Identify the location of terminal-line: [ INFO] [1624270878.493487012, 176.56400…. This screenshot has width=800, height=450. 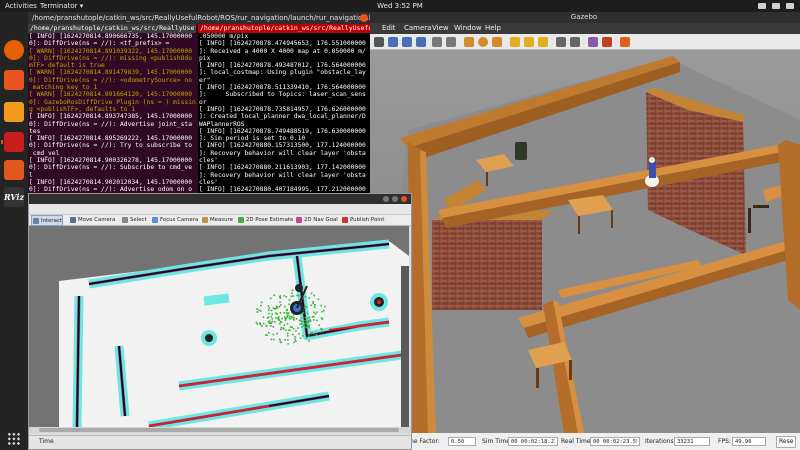
(282, 66).